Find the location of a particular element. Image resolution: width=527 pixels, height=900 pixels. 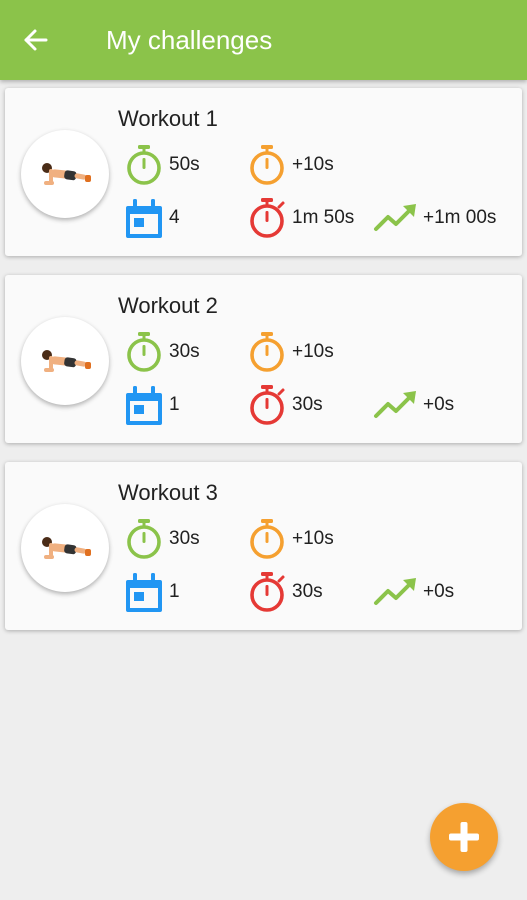

page-title: My challenges is located at coordinates (189, 40).